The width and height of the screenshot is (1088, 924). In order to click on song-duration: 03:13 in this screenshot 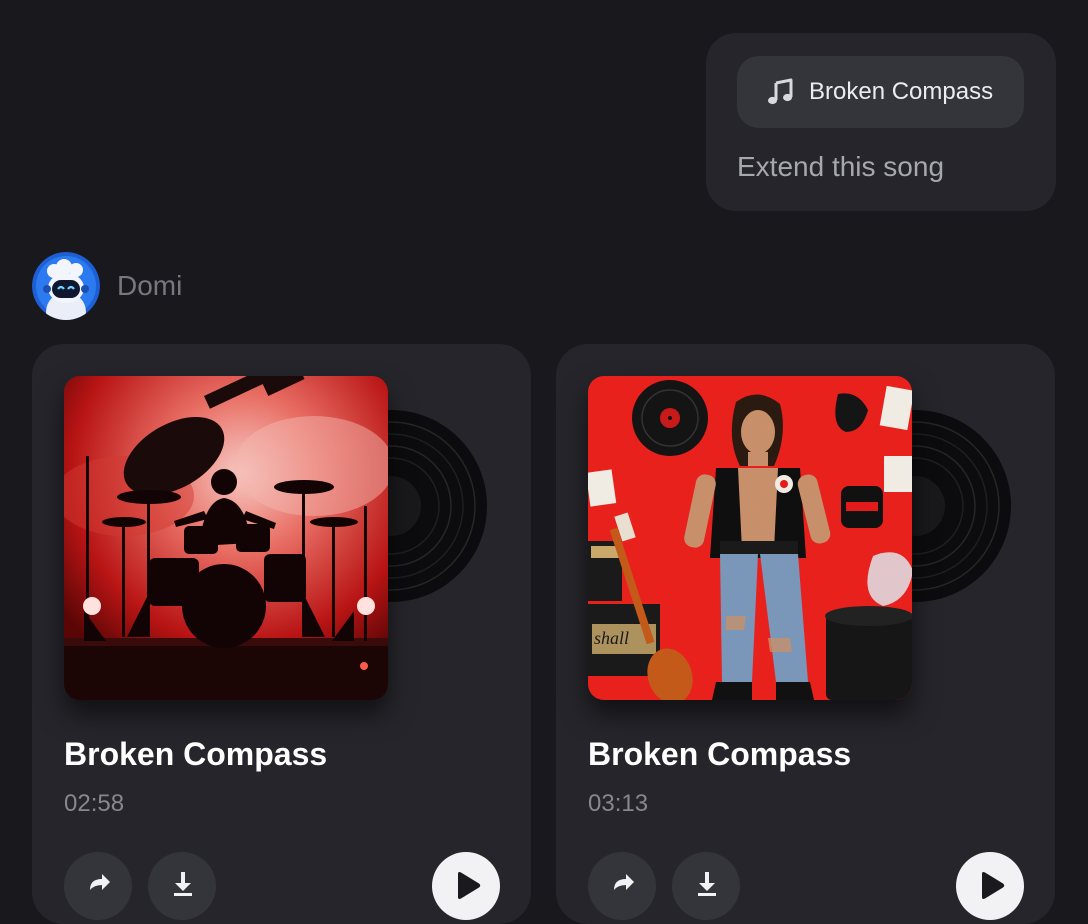, I will do `click(618, 803)`.